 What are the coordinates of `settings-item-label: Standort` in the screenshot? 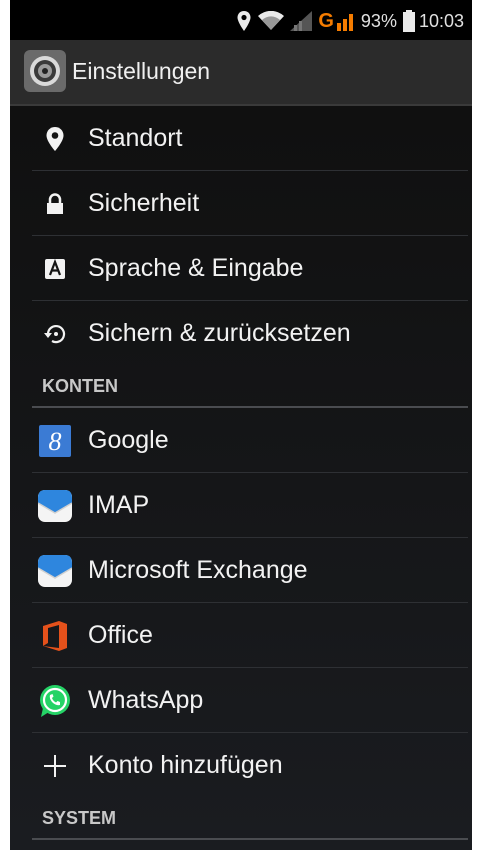 It's located at (135, 138).